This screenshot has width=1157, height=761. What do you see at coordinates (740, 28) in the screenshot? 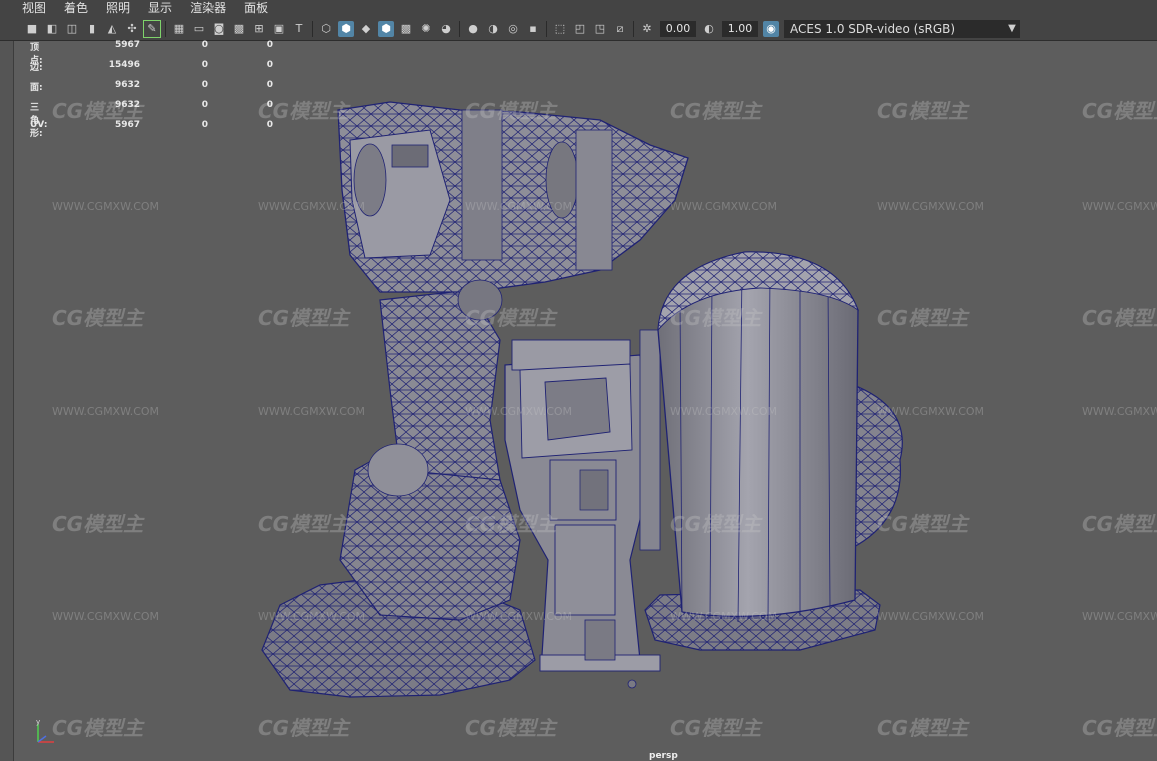
I see `gamma-field: 1.00` at bounding box center [740, 28].